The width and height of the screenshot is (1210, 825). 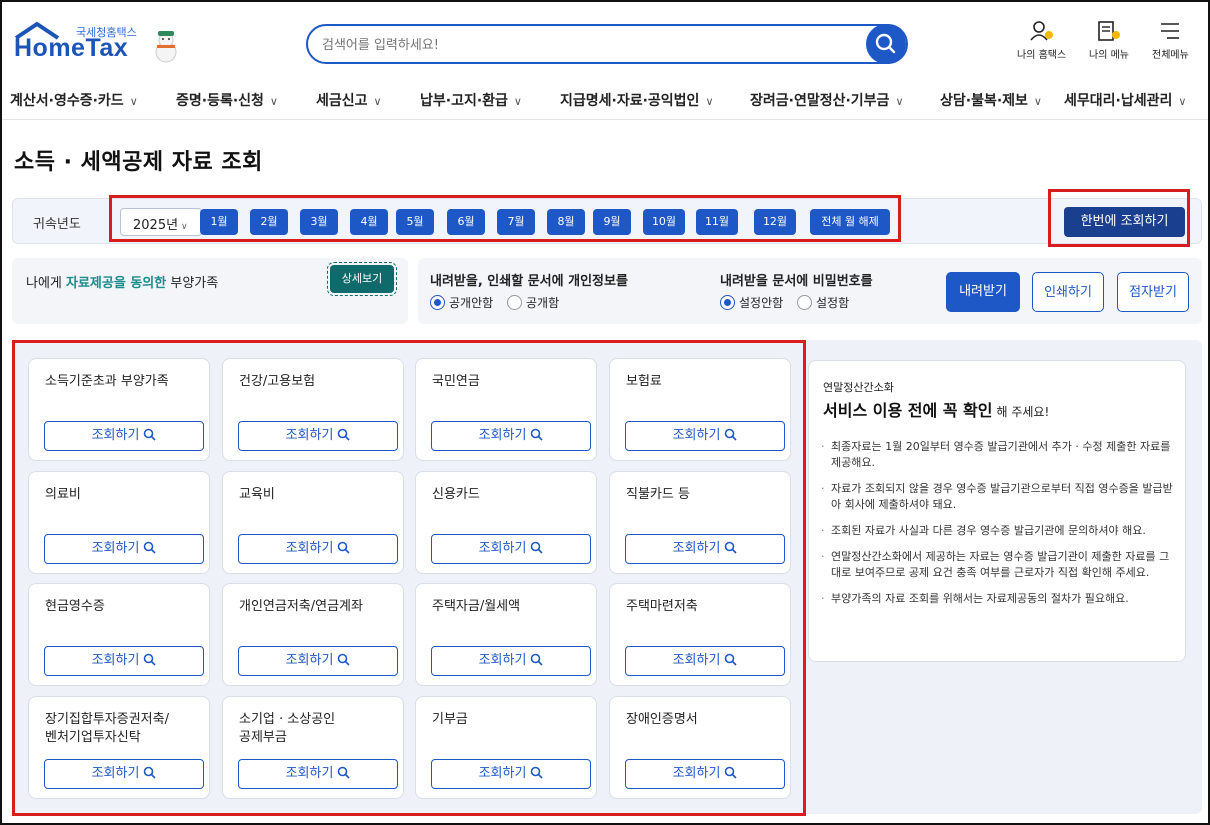 I want to click on braille-button: 점자받기, so click(x=1153, y=292).